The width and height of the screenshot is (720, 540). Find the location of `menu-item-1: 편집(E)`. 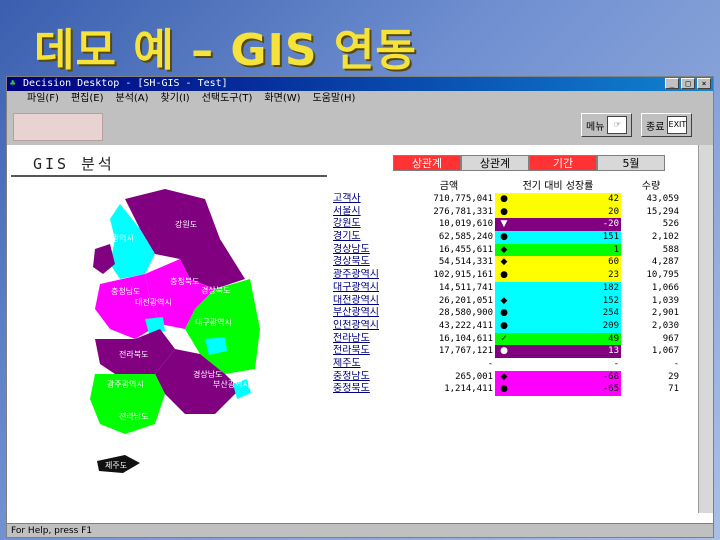

menu-item-1: 편집(E) is located at coordinates (87, 99).